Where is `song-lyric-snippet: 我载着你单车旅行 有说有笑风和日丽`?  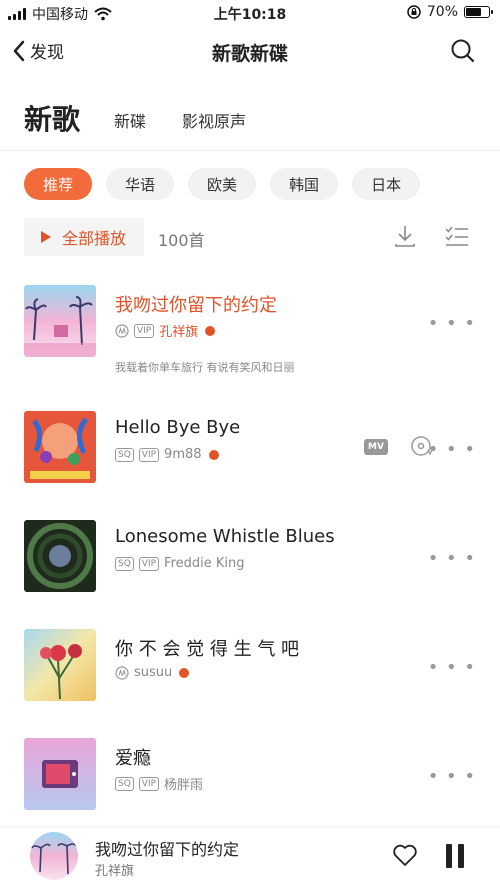 song-lyric-snippet: 我载着你单车旅行 有说有笑风和日丽 is located at coordinates (205, 367).